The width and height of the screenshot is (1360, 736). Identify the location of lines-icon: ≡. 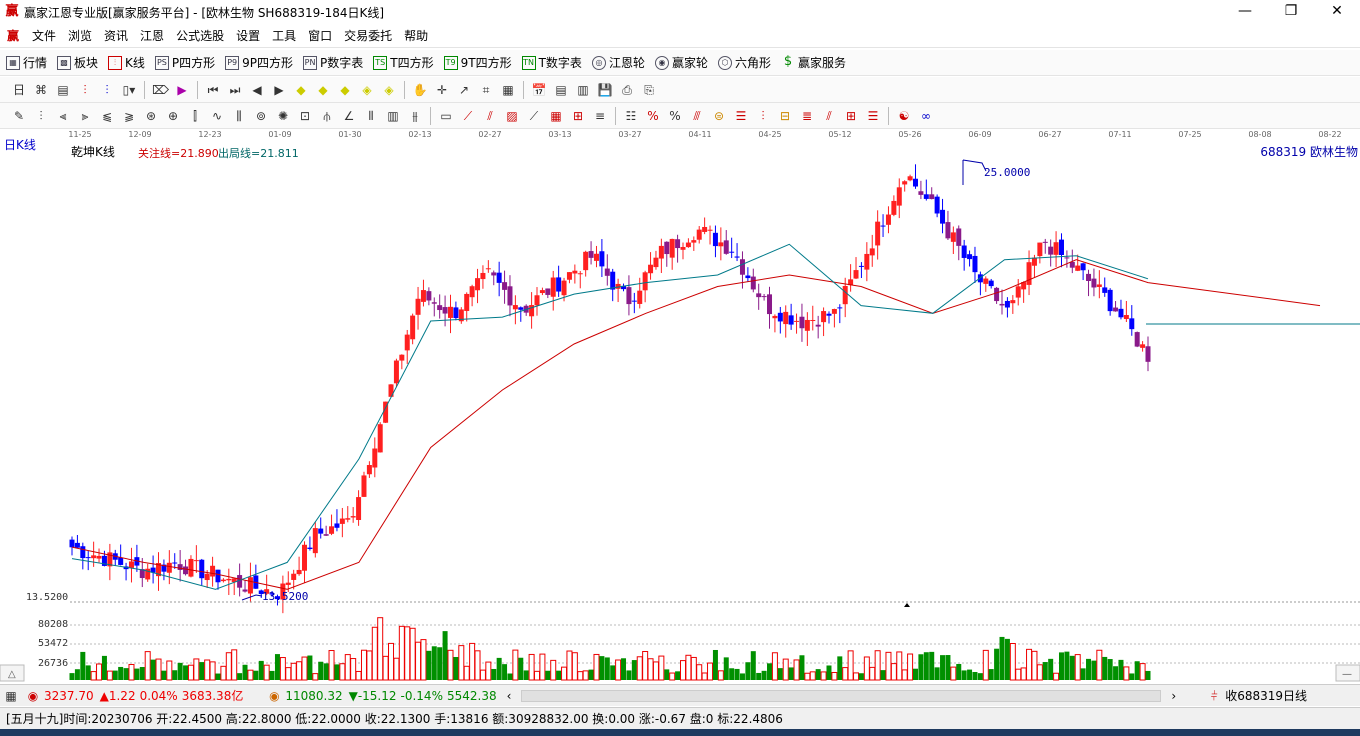
(600, 116).